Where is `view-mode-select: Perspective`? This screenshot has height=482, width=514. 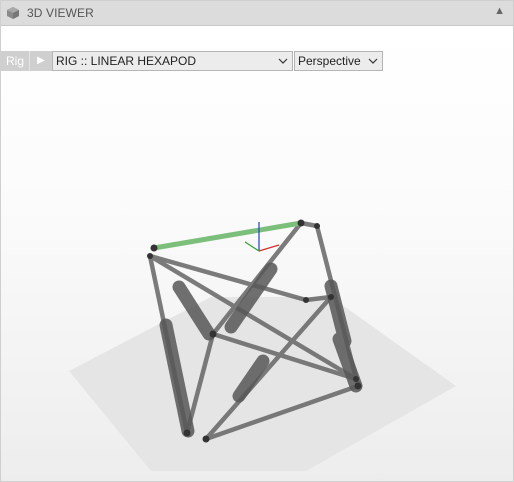
view-mode-select: Perspective is located at coordinates (338, 61).